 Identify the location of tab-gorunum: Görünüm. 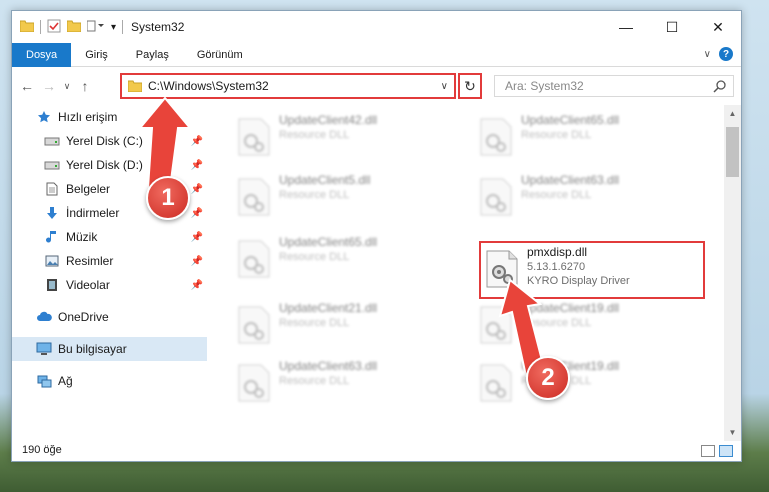
(220, 55).